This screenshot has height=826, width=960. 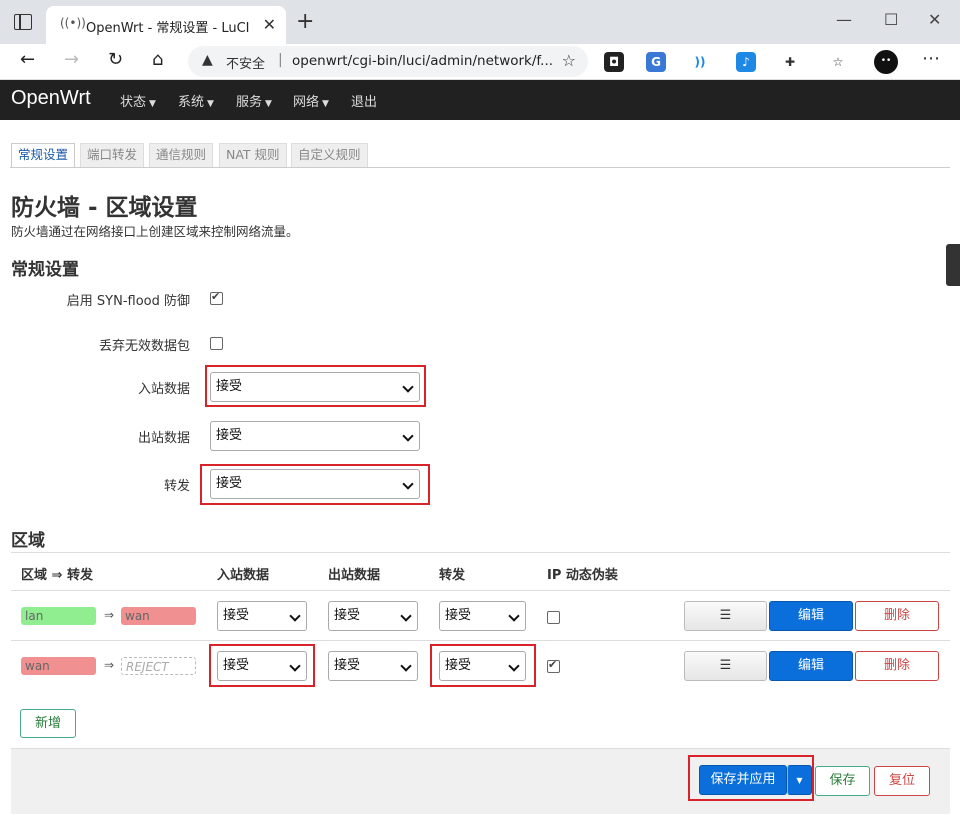 I want to click on extensions-icon: ✚, so click(x=790, y=62).